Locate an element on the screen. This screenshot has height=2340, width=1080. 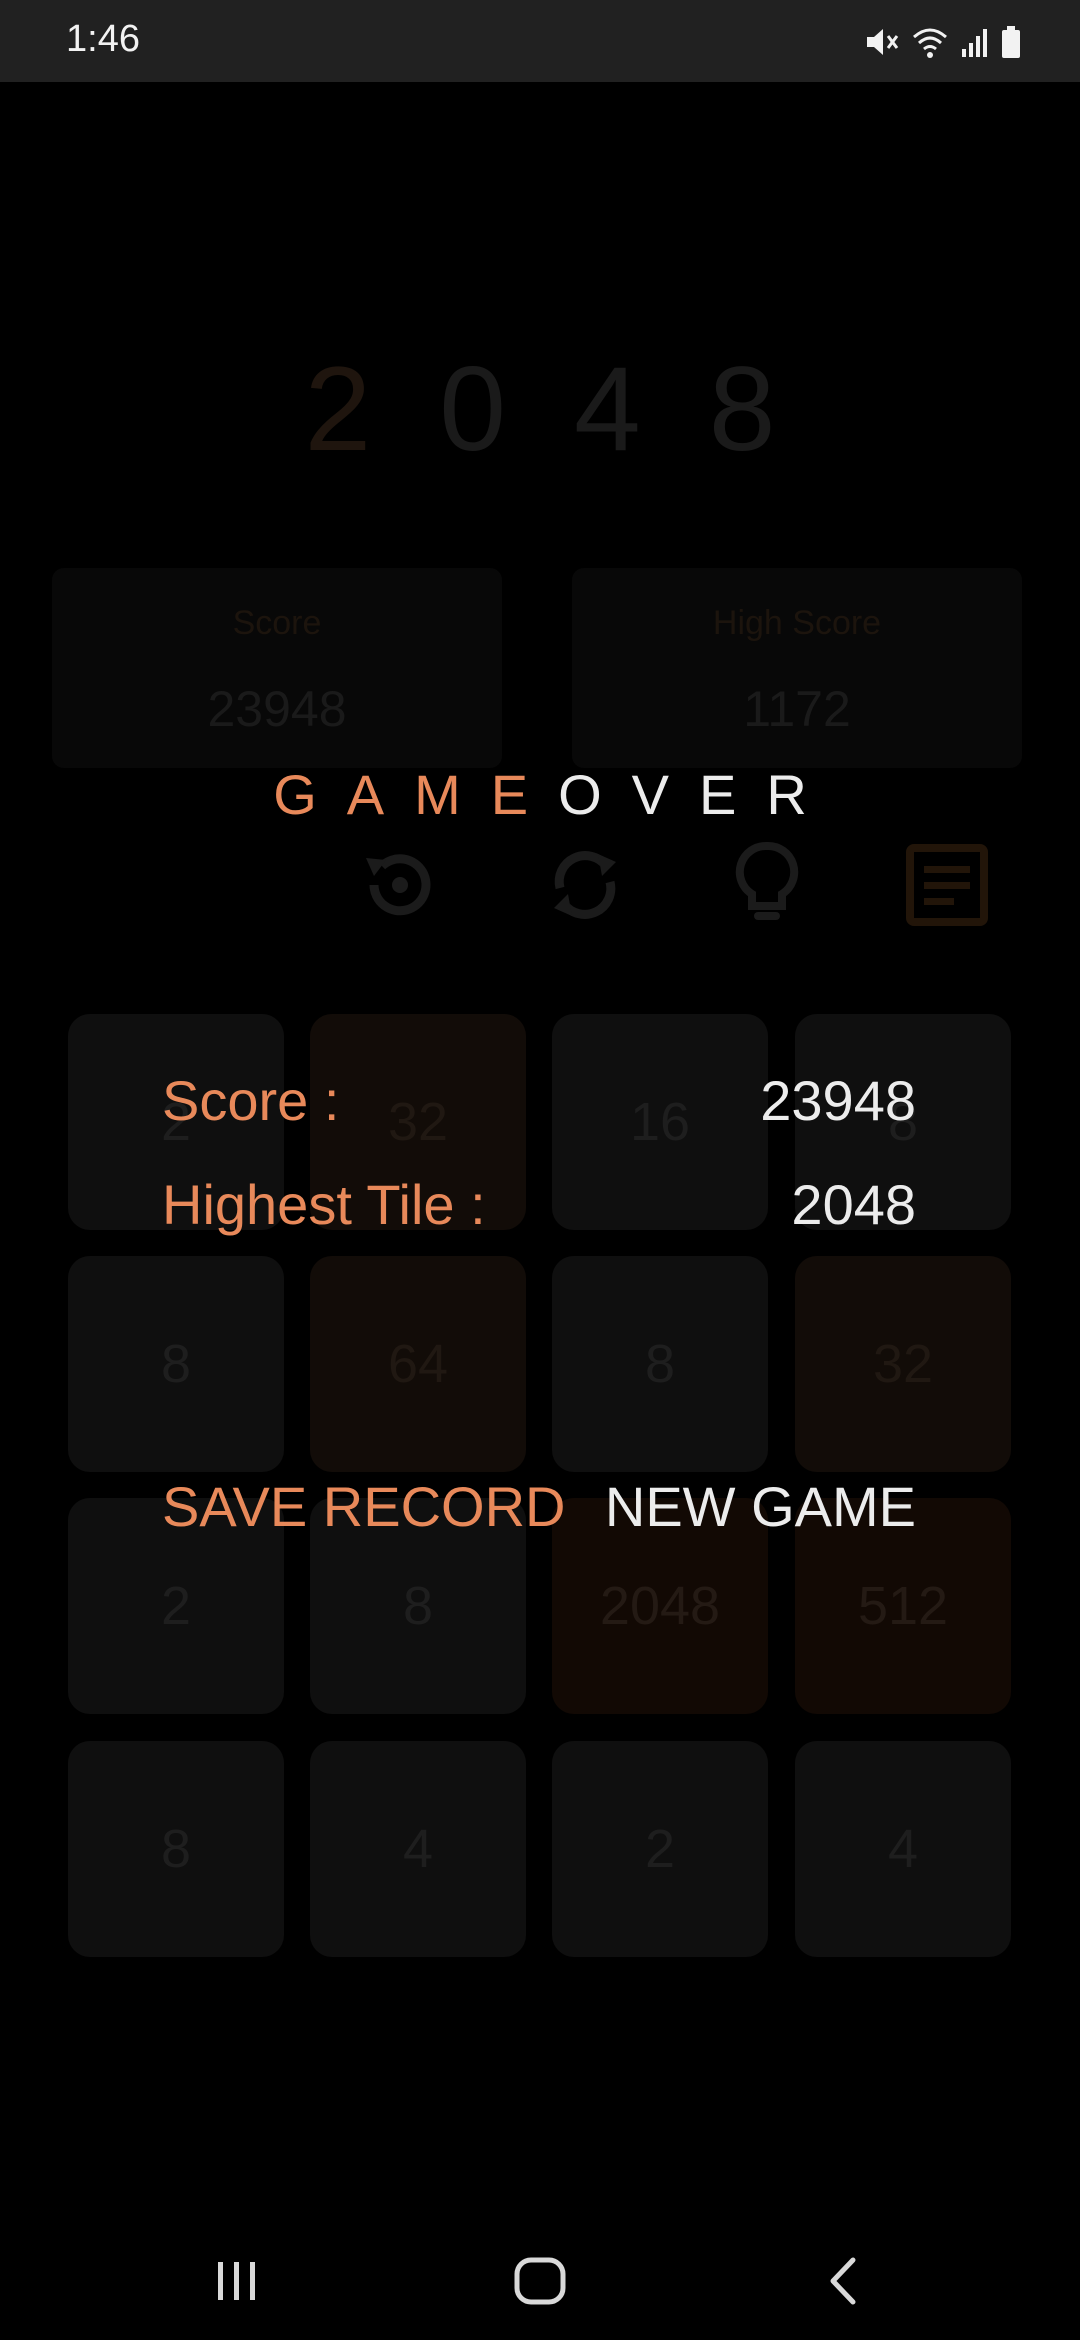
result-score-value: 23948 is located at coordinates (838, 1100).